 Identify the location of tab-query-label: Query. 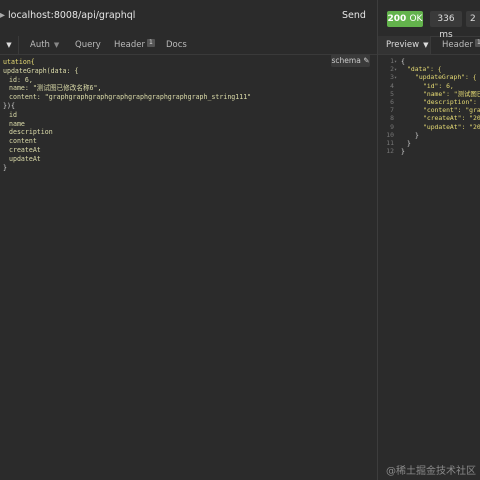
(88, 45).